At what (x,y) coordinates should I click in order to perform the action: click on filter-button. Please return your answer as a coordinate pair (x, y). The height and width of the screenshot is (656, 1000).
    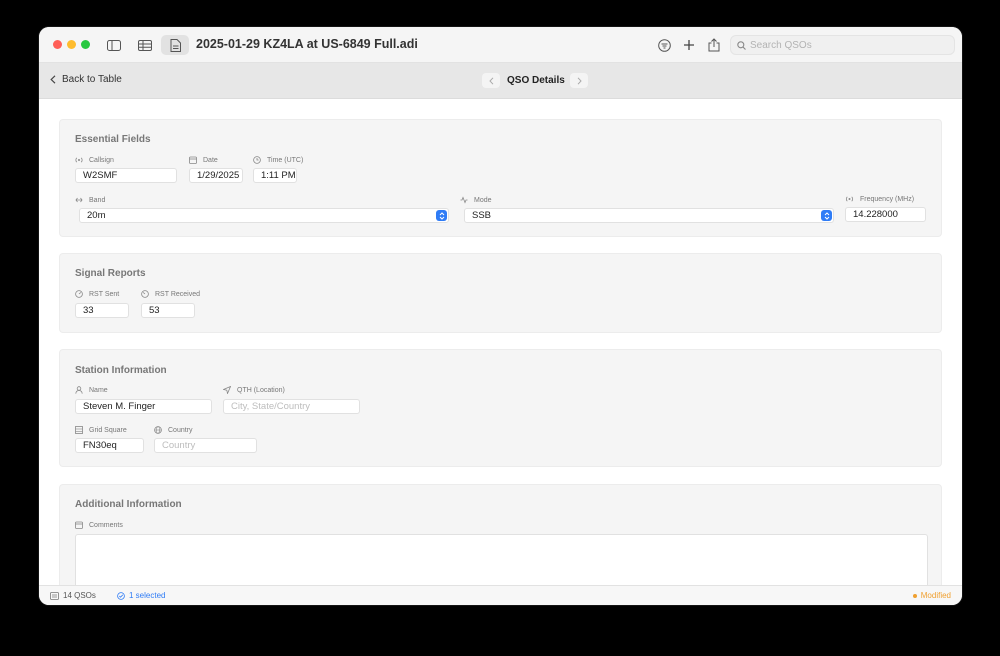
    Looking at the image, I should click on (664, 45).